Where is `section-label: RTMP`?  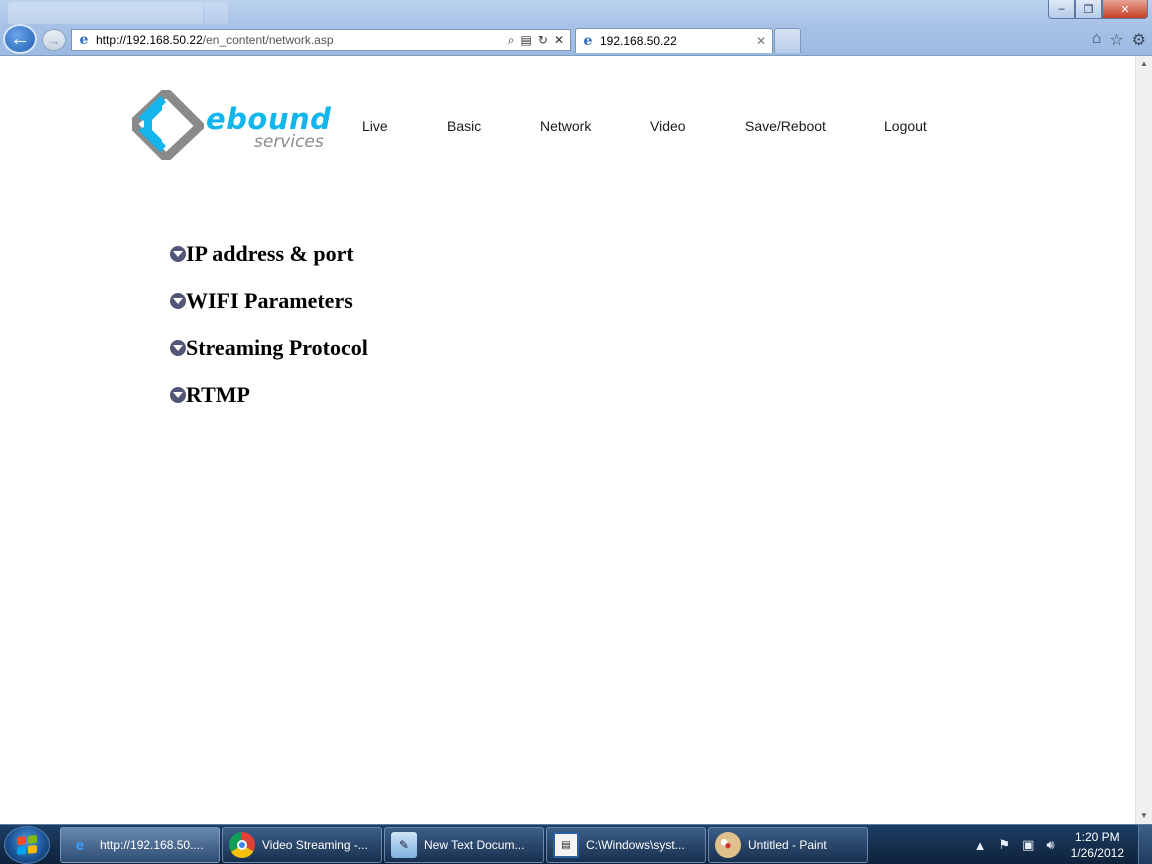
section-label: RTMP is located at coordinates (218, 394).